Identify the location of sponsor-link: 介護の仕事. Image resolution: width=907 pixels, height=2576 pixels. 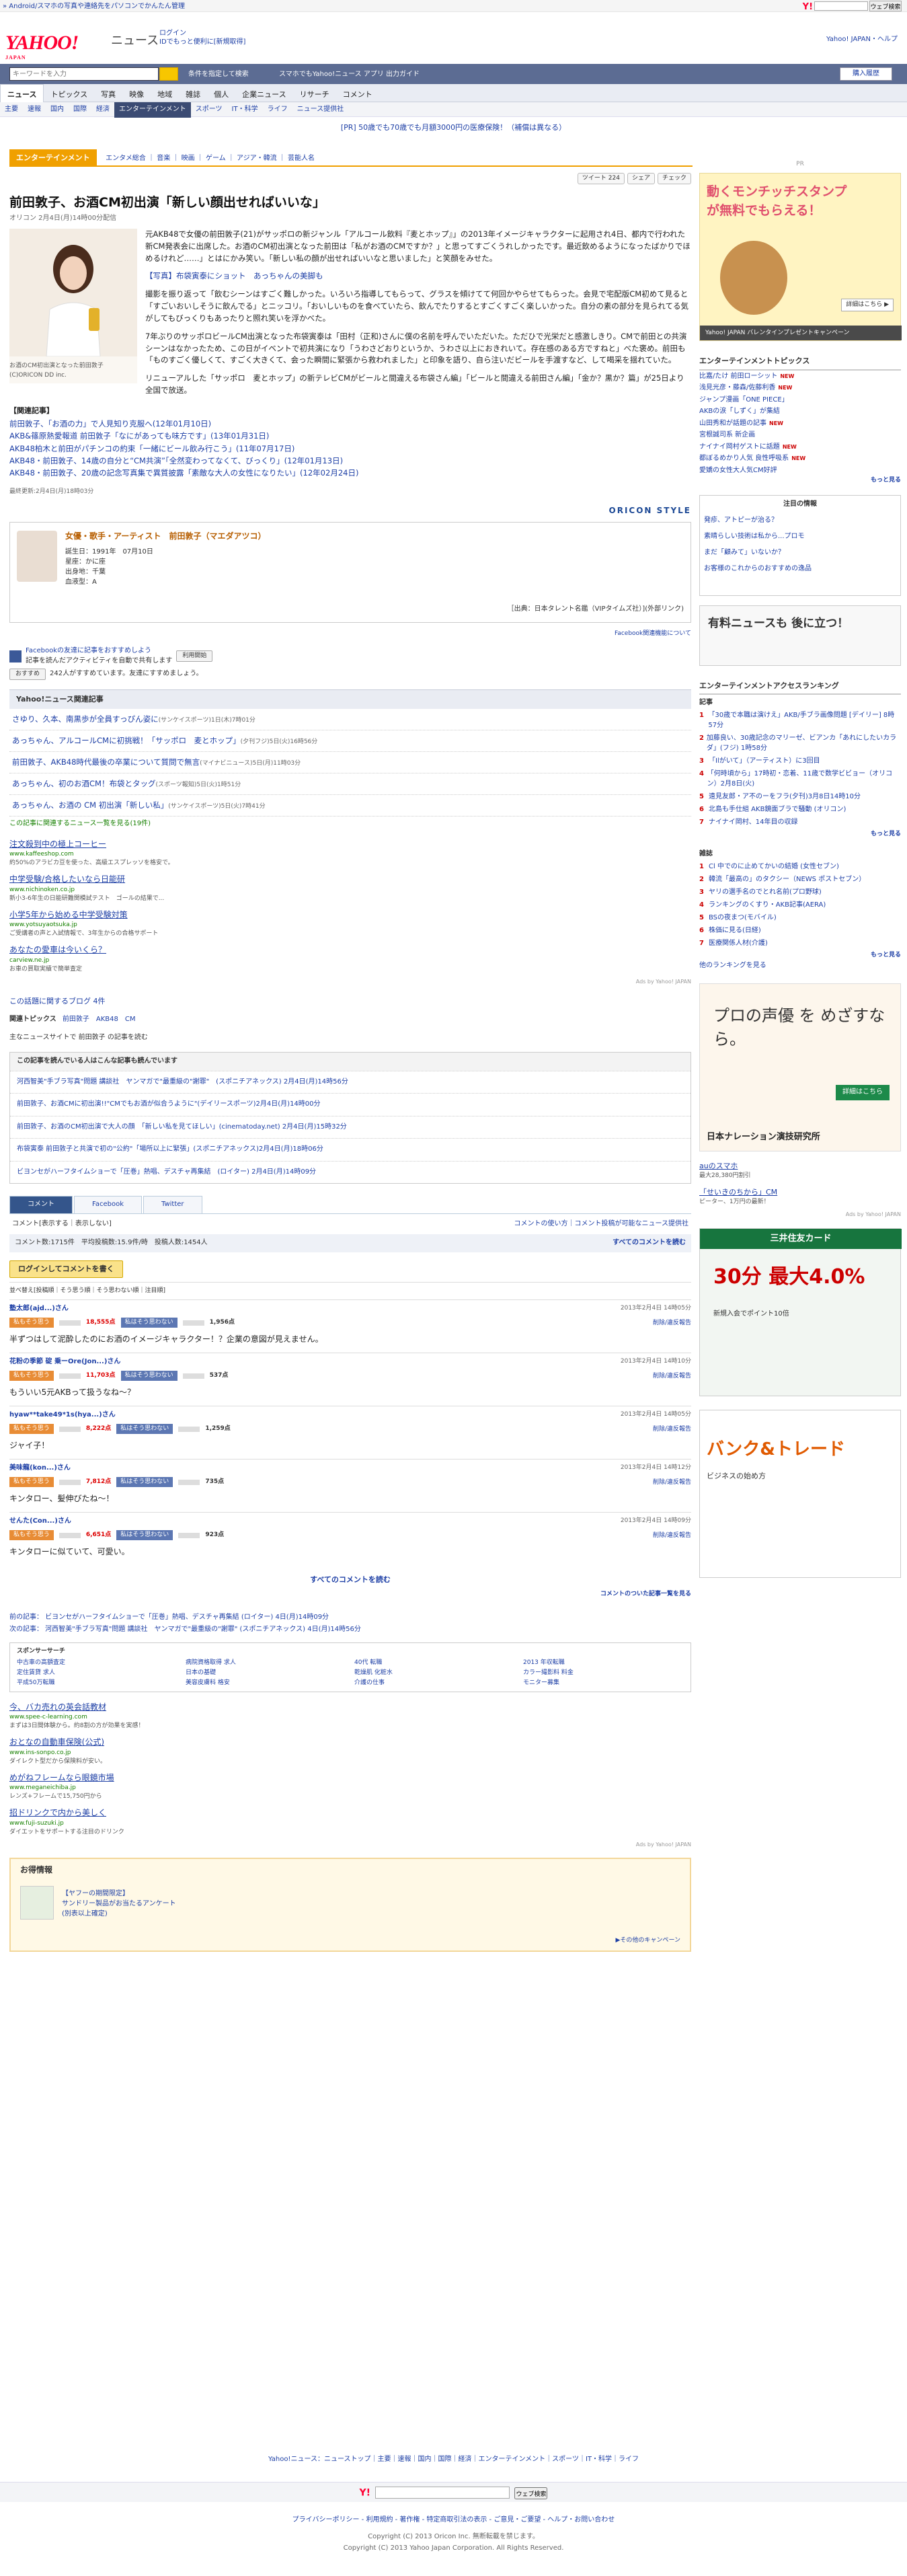
(435, 1683).